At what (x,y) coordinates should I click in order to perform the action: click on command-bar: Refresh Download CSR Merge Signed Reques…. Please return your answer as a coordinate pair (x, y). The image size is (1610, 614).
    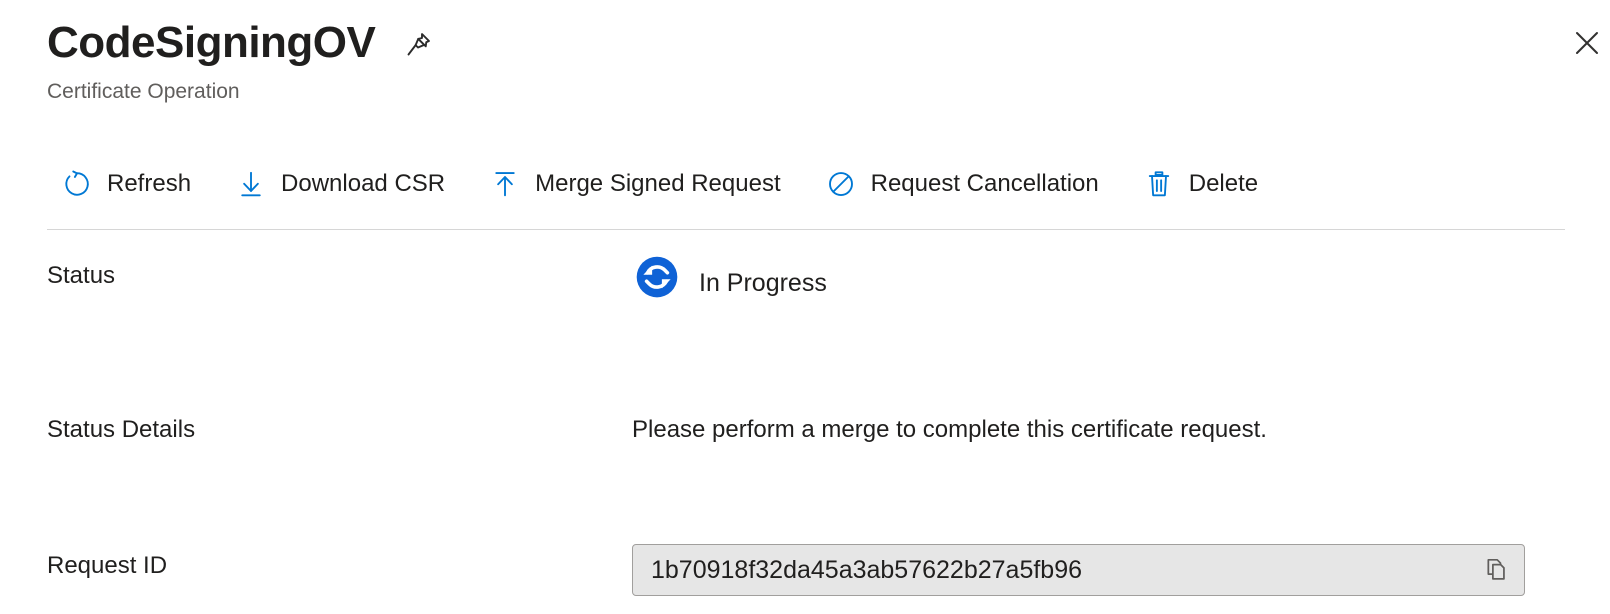
    Looking at the image, I should click on (667, 184).